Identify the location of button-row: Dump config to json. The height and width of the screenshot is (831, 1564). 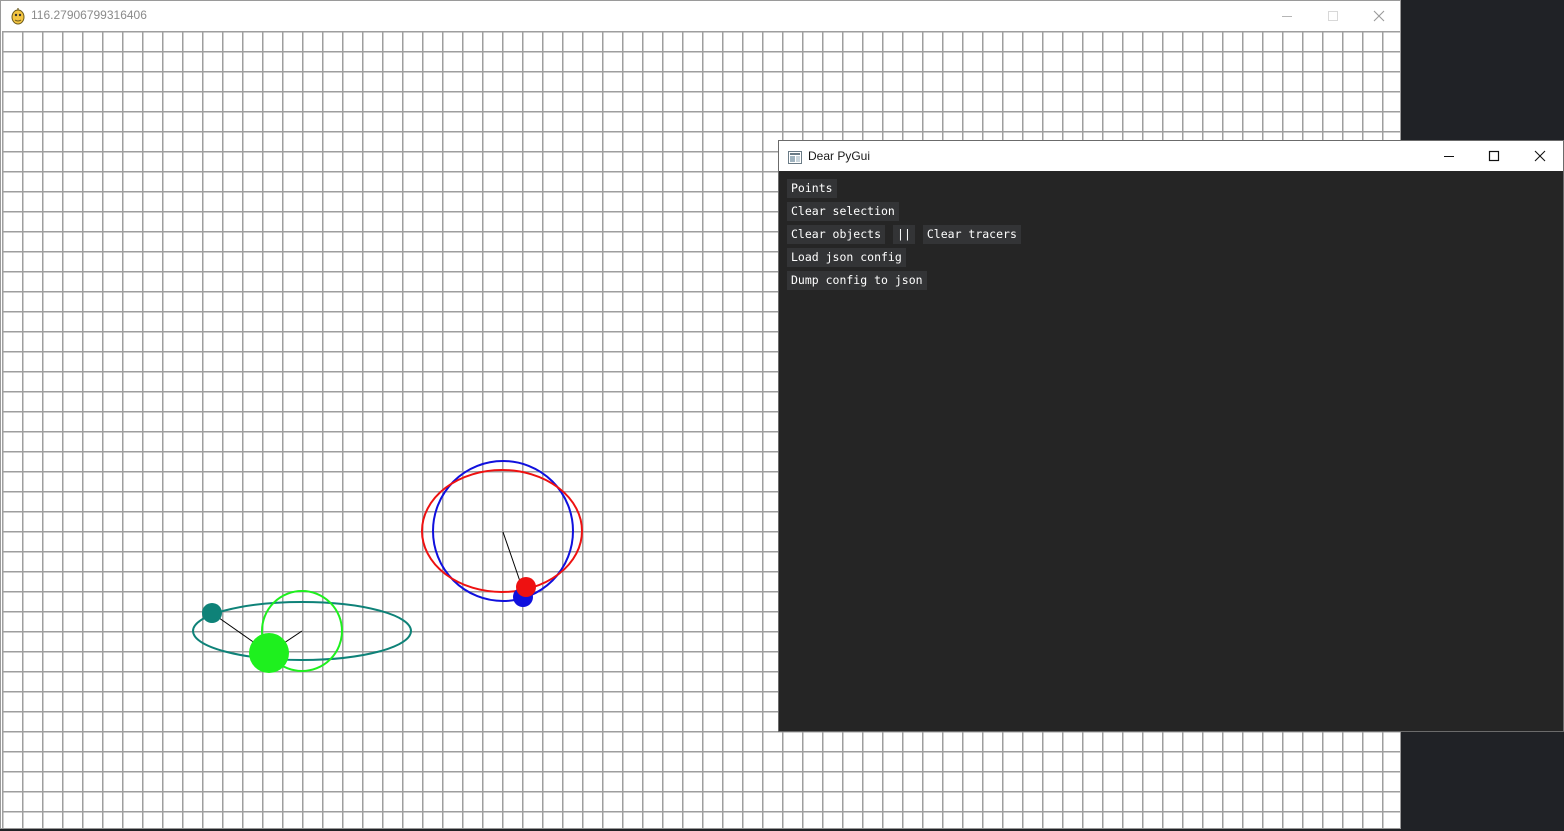
(908, 280).